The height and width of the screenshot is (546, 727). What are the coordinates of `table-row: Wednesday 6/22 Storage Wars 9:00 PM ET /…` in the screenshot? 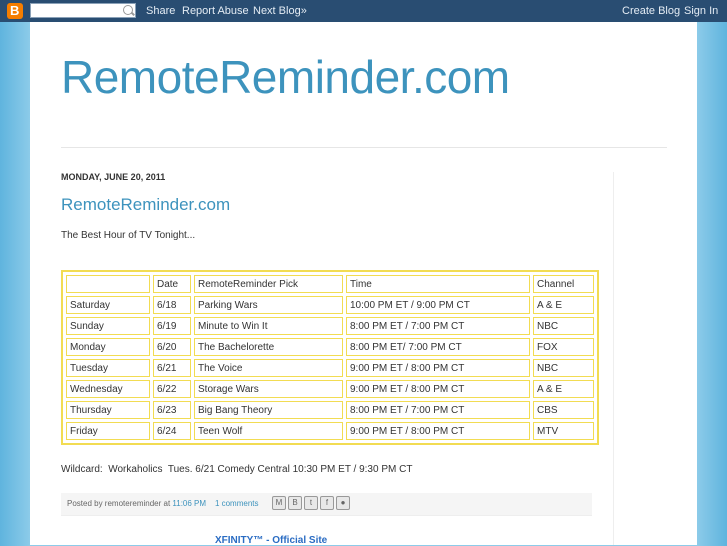 It's located at (330, 389).